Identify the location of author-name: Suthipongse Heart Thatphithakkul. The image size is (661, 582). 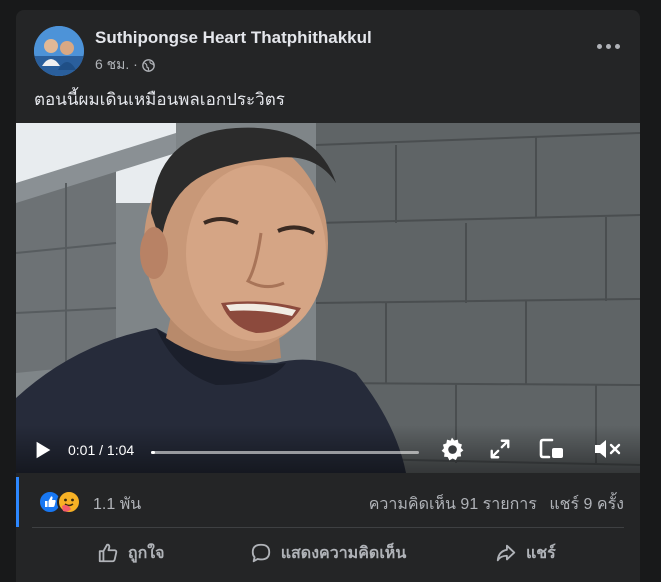
(233, 38).